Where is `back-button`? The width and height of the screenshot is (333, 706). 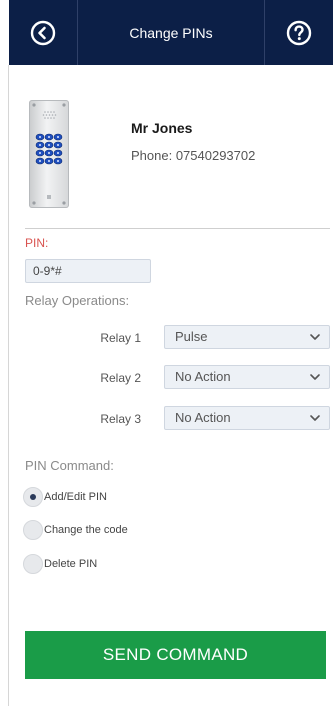 back-button is located at coordinates (43, 32).